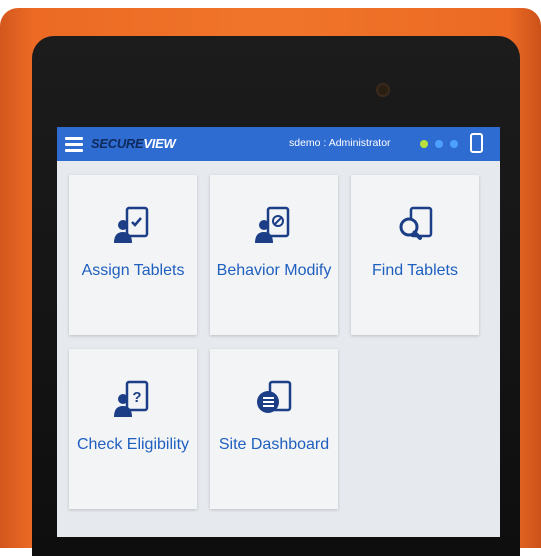 The image size is (541, 556). I want to click on assign-tablets-icon, so click(131, 224).